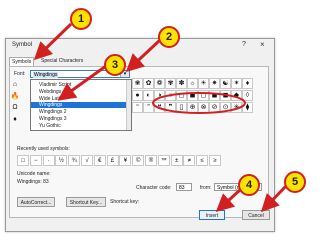 The image size is (320, 240). Describe the element at coordinates (249, 185) in the screenshot. I see `callout-badge-4: 4` at that location.